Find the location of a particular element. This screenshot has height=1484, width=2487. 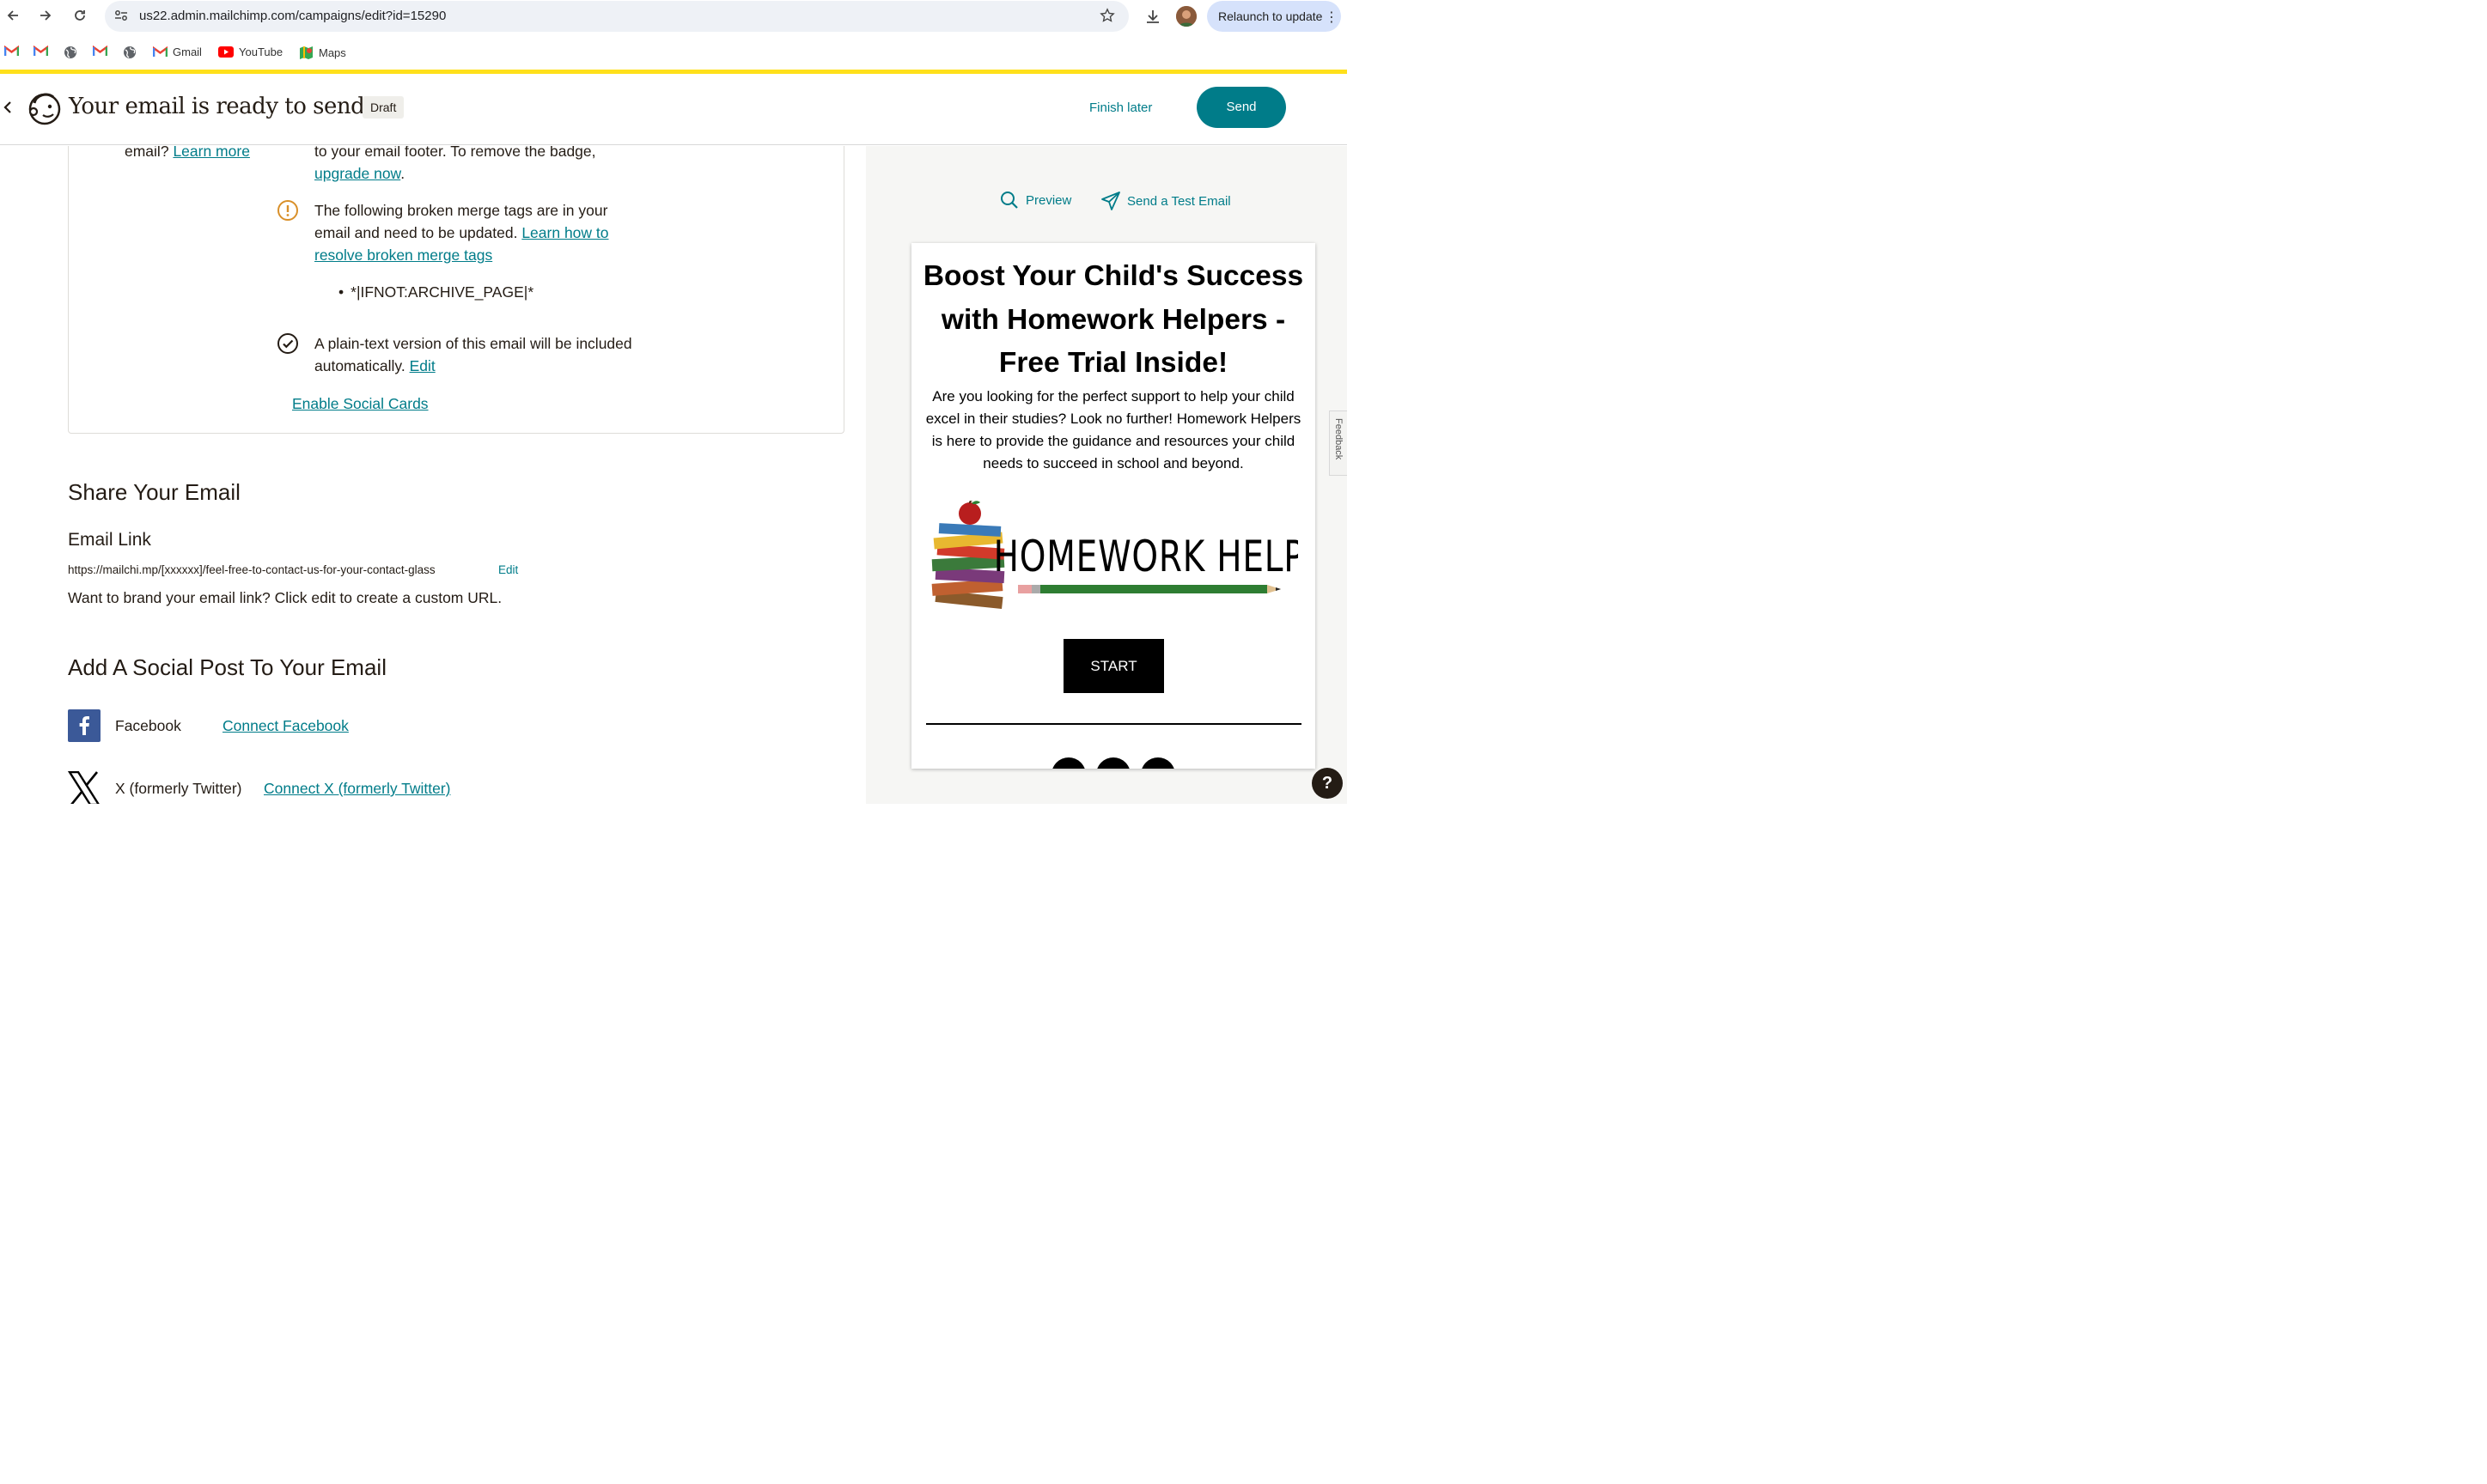

maps-icon is located at coordinates (306, 52).